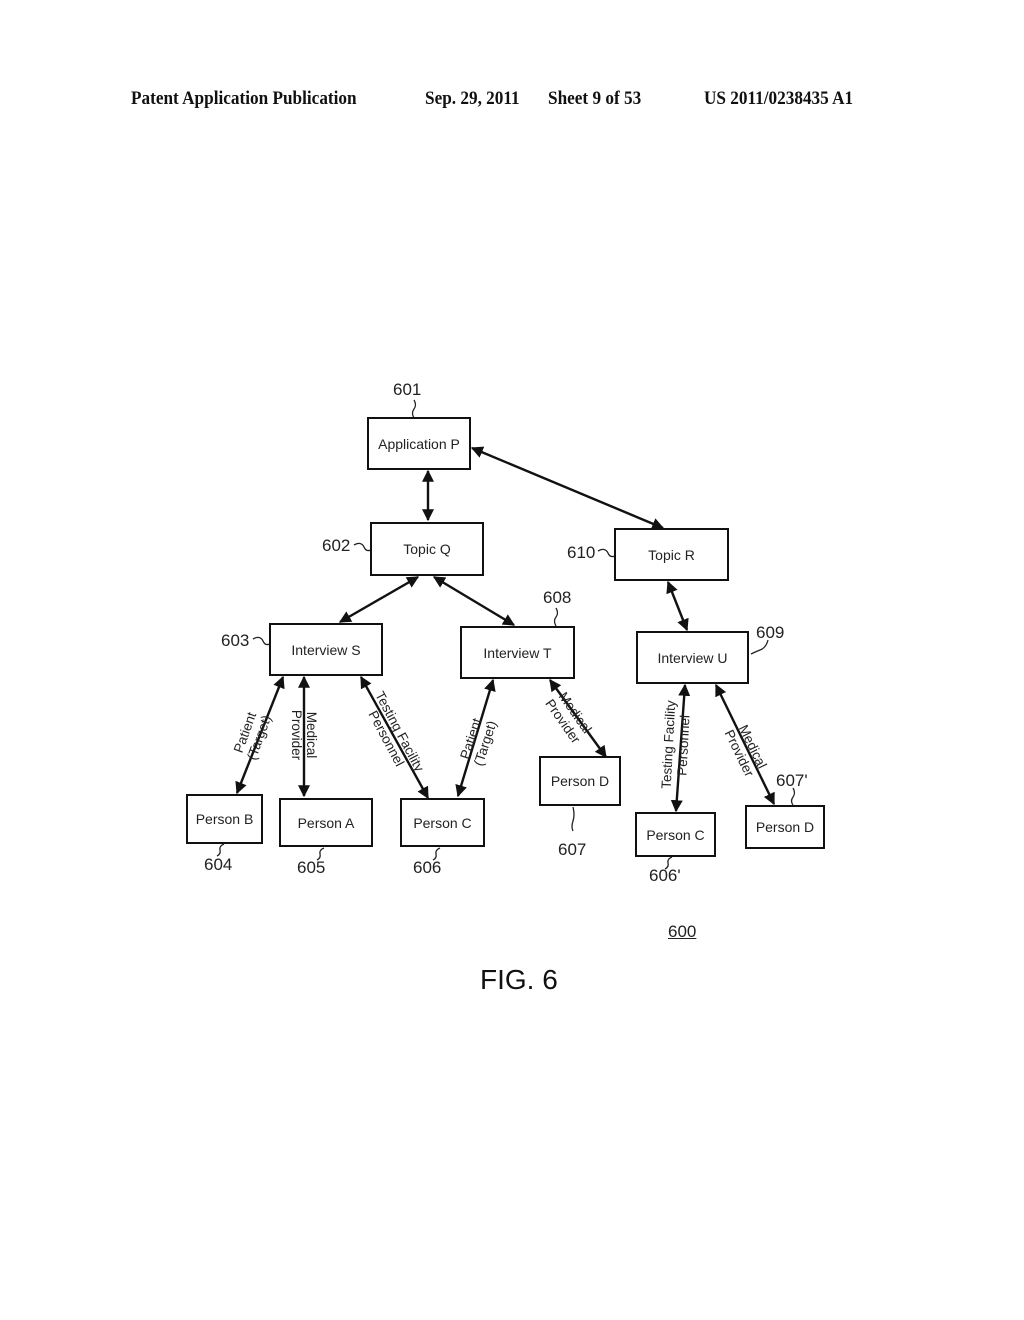 The image size is (1024, 1320). Describe the element at coordinates (682, 931) in the screenshot. I see `figure-reference: 600` at that location.